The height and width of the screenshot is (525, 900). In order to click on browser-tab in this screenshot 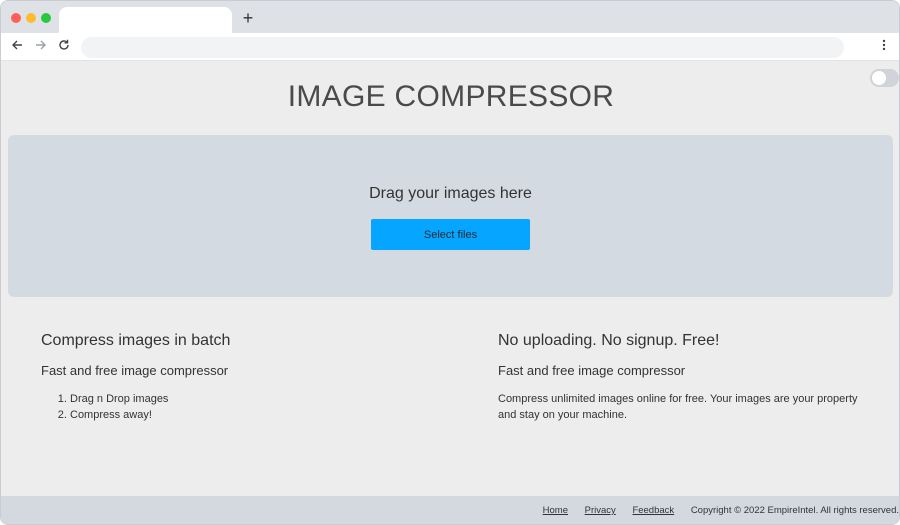, I will do `click(145, 20)`.